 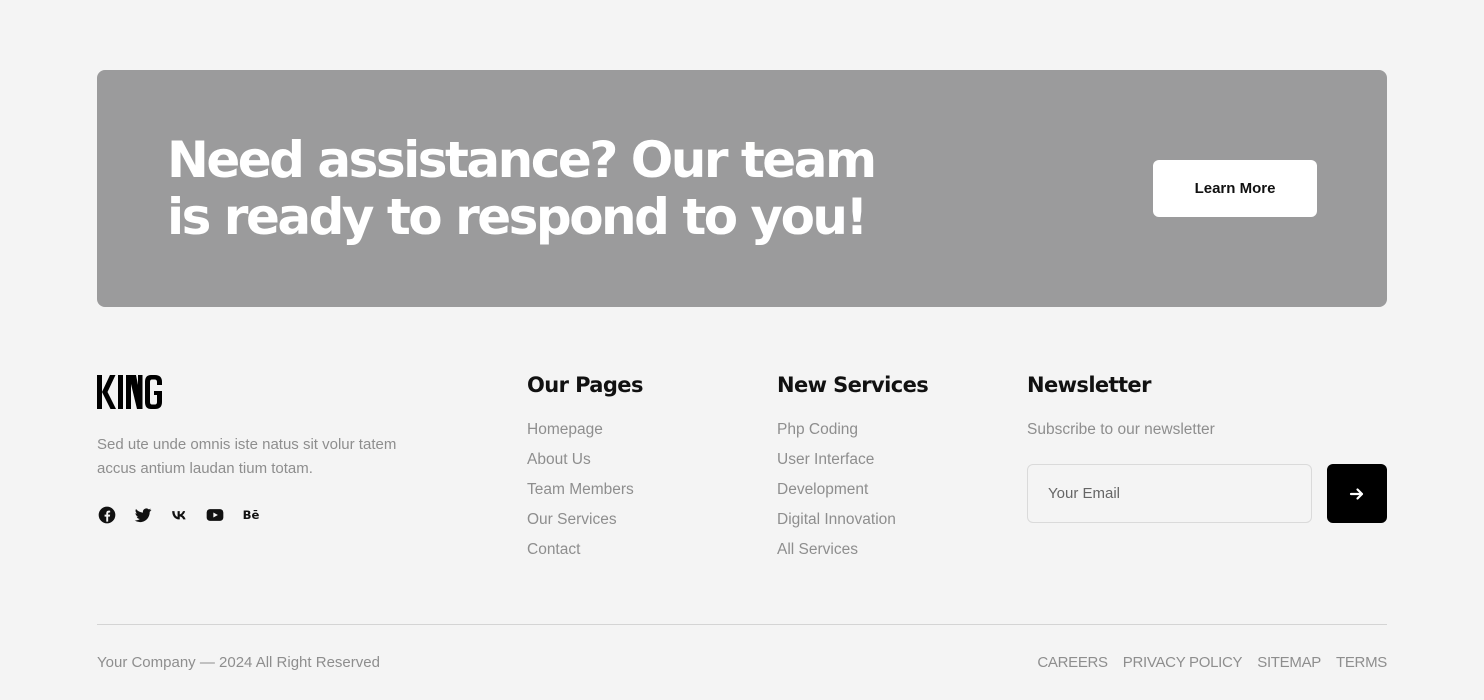 What do you see at coordinates (817, 549) in the screenshot?
I see `link-all-services: All Services` at bounding box center [817, 549].